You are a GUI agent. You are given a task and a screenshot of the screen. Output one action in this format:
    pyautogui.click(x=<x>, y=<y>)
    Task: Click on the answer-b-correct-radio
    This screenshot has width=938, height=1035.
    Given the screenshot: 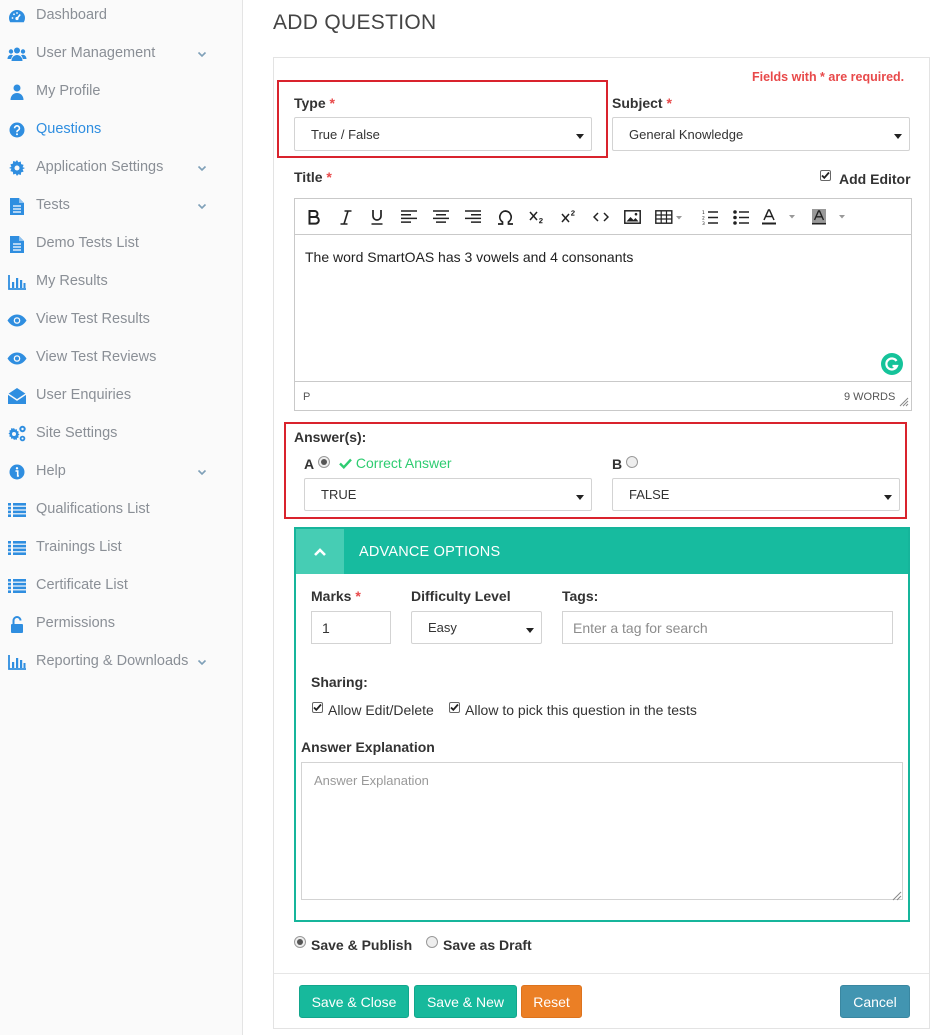 What is the action you would take?
    pyautogui.click(x=632, y=462)
    